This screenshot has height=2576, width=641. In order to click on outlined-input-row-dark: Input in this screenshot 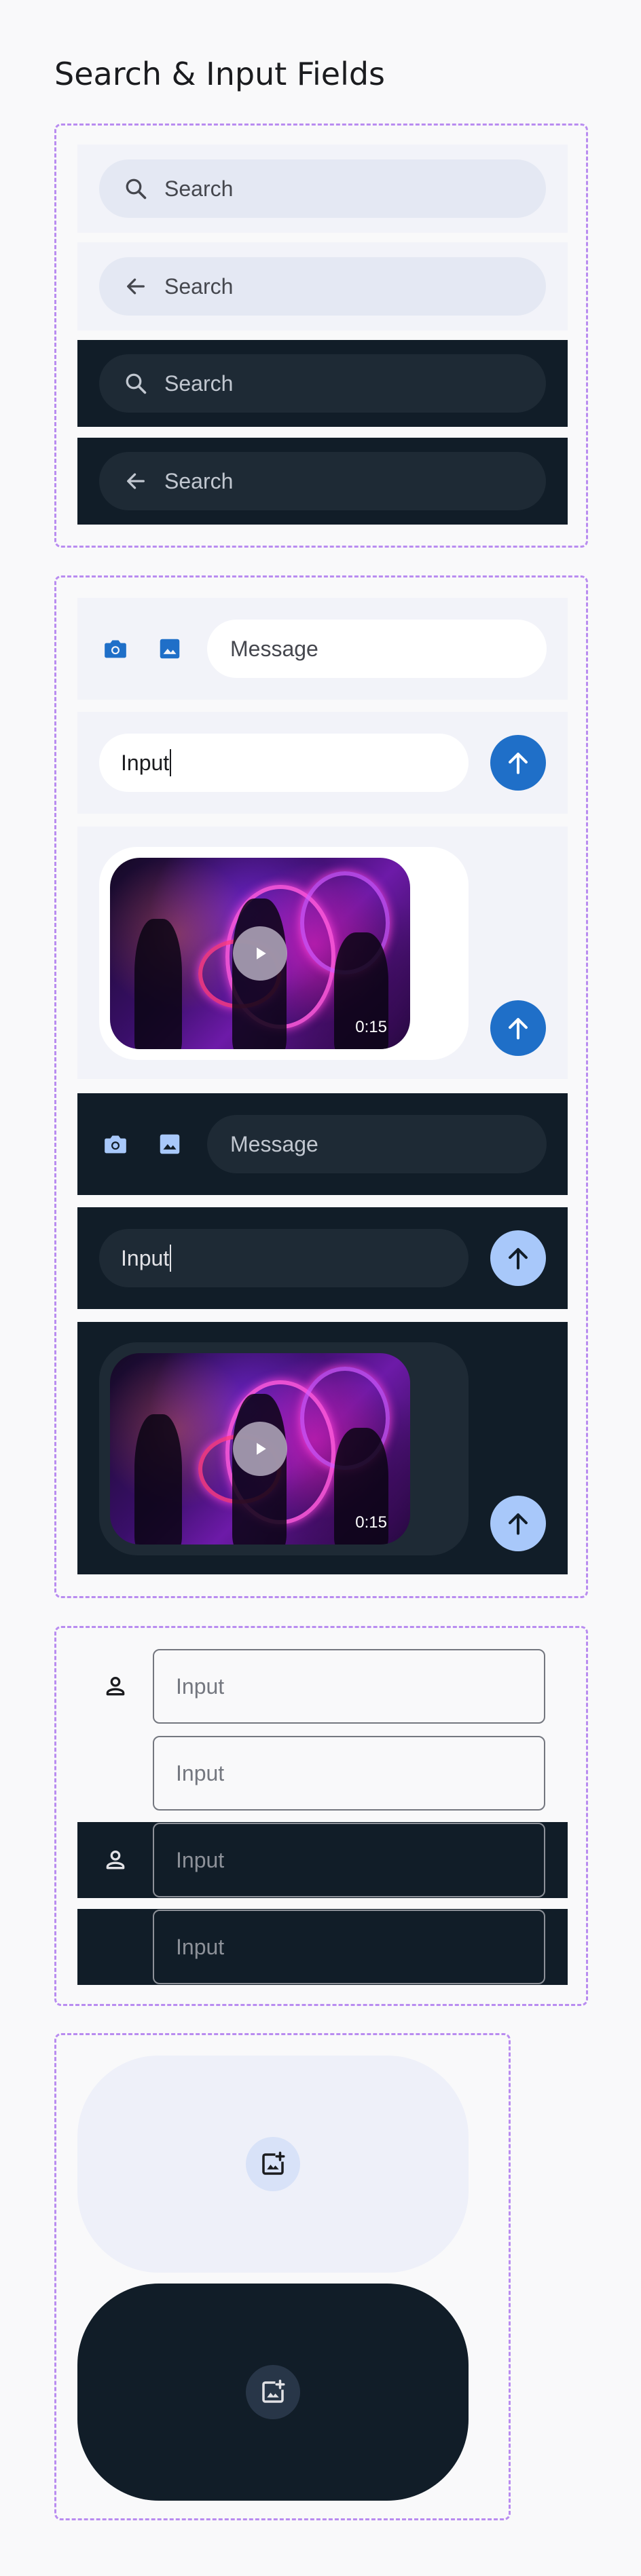, I will do `click(322, 1860)`.